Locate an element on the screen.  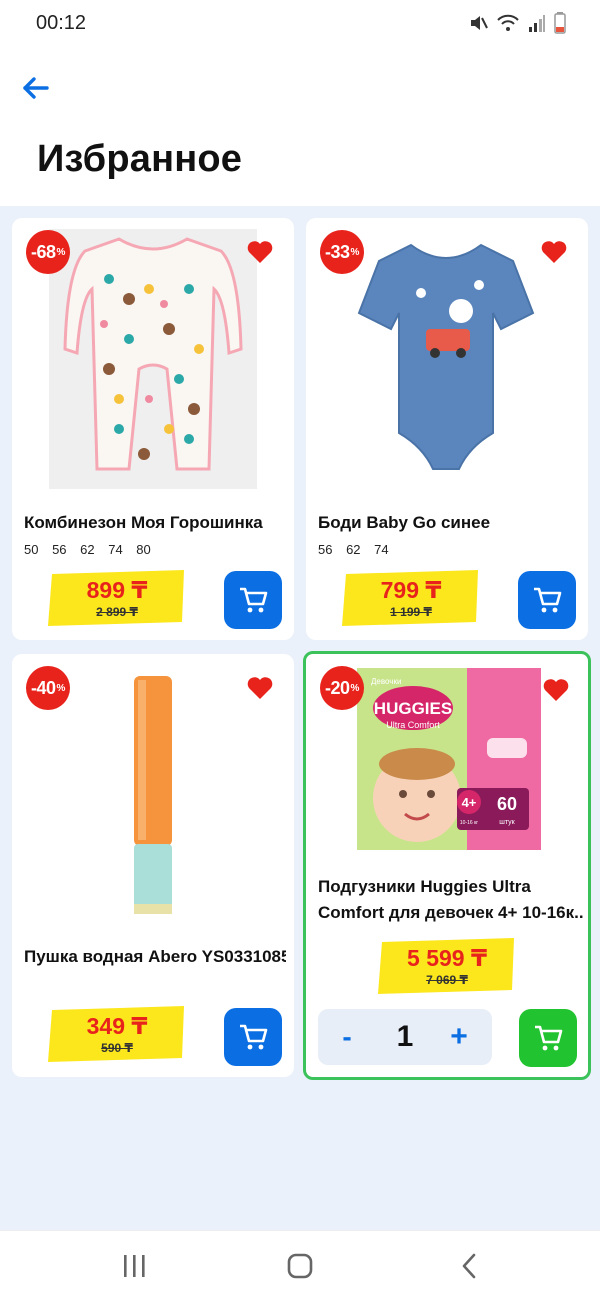
battery-icon is located at coordinates (560, 23).